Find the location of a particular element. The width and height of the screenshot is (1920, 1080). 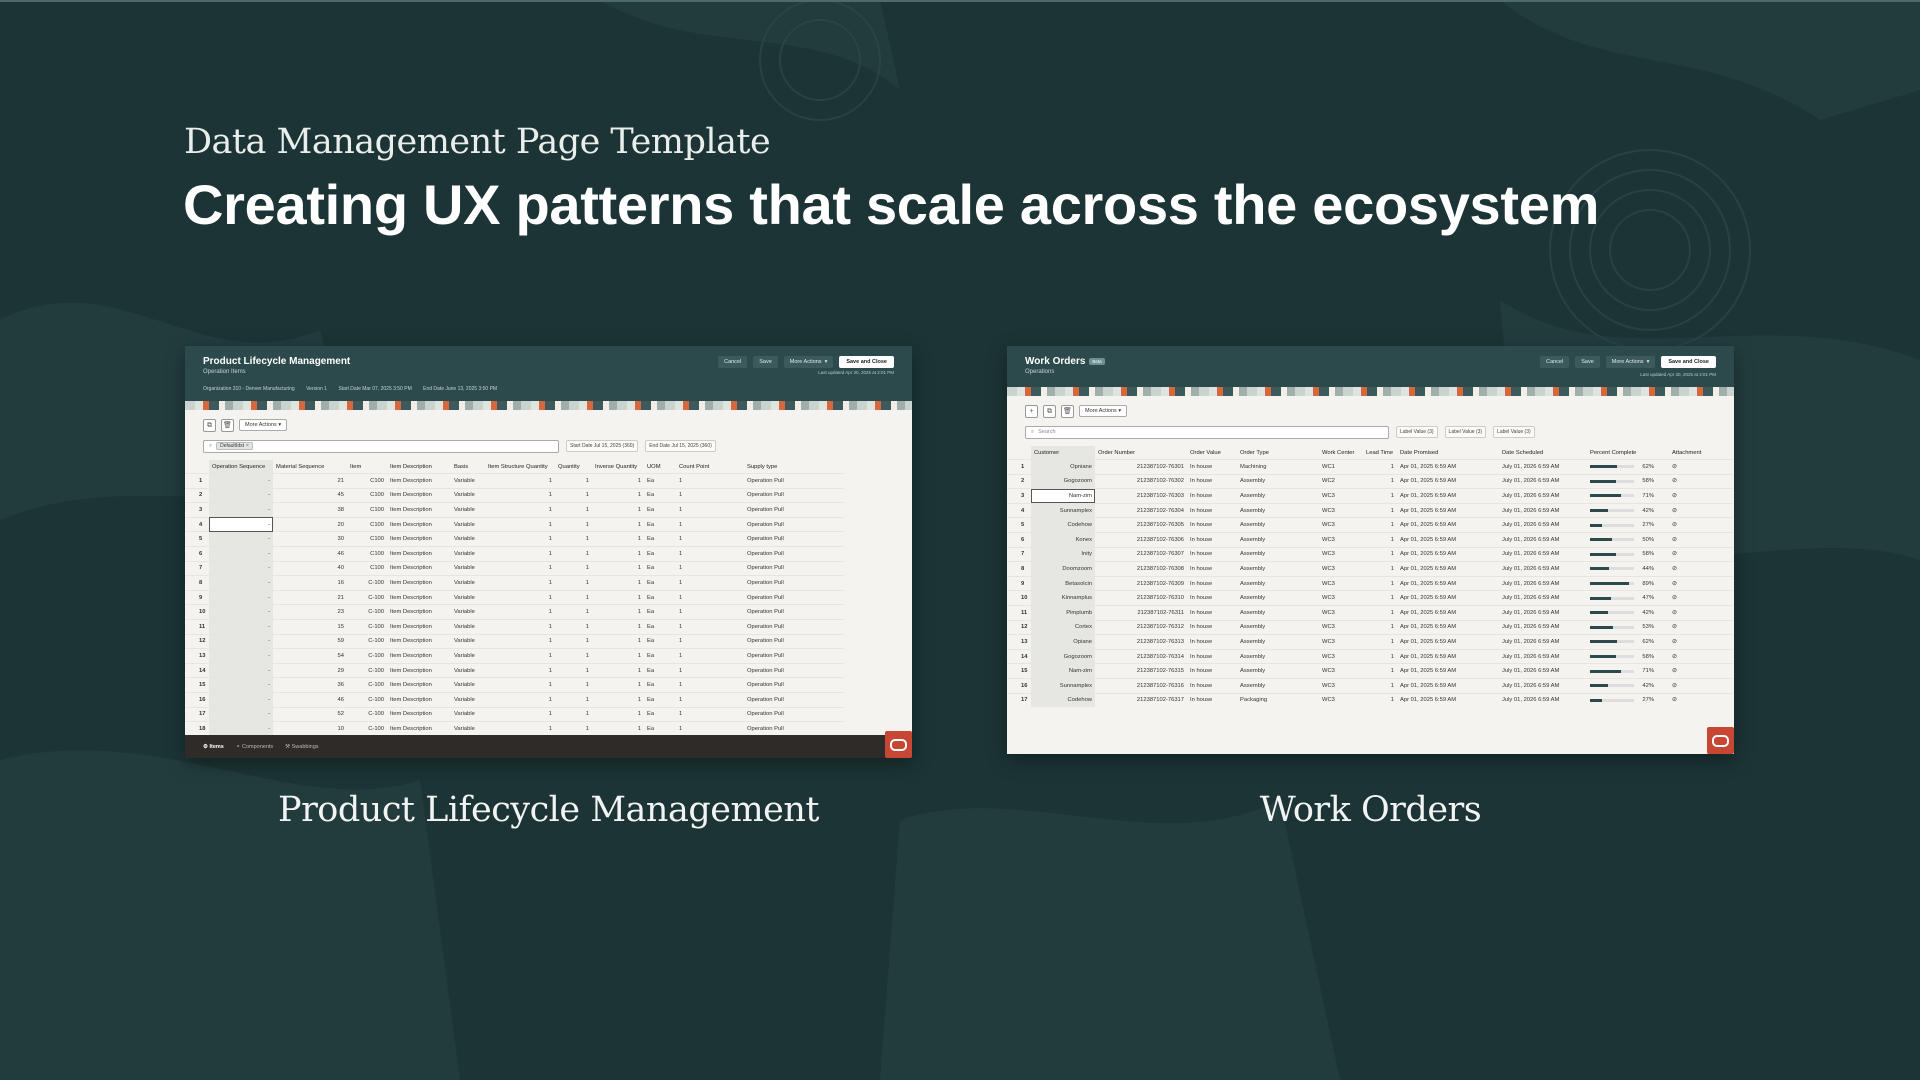

plm-col-header: UOM is located at coordinates (660, 467).